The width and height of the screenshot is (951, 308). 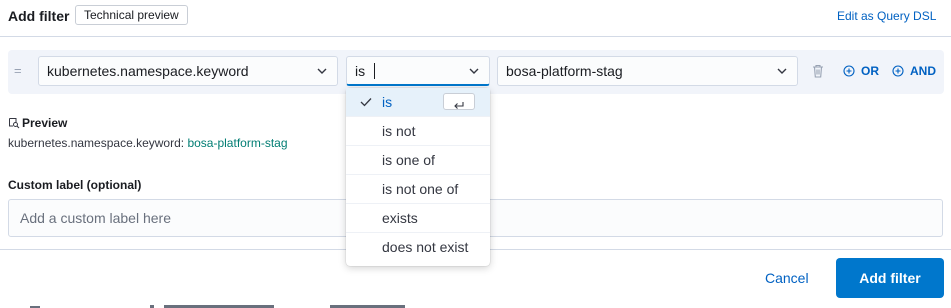 I want to click on add-filter-label: Add filter, so click(x=890, y=278).